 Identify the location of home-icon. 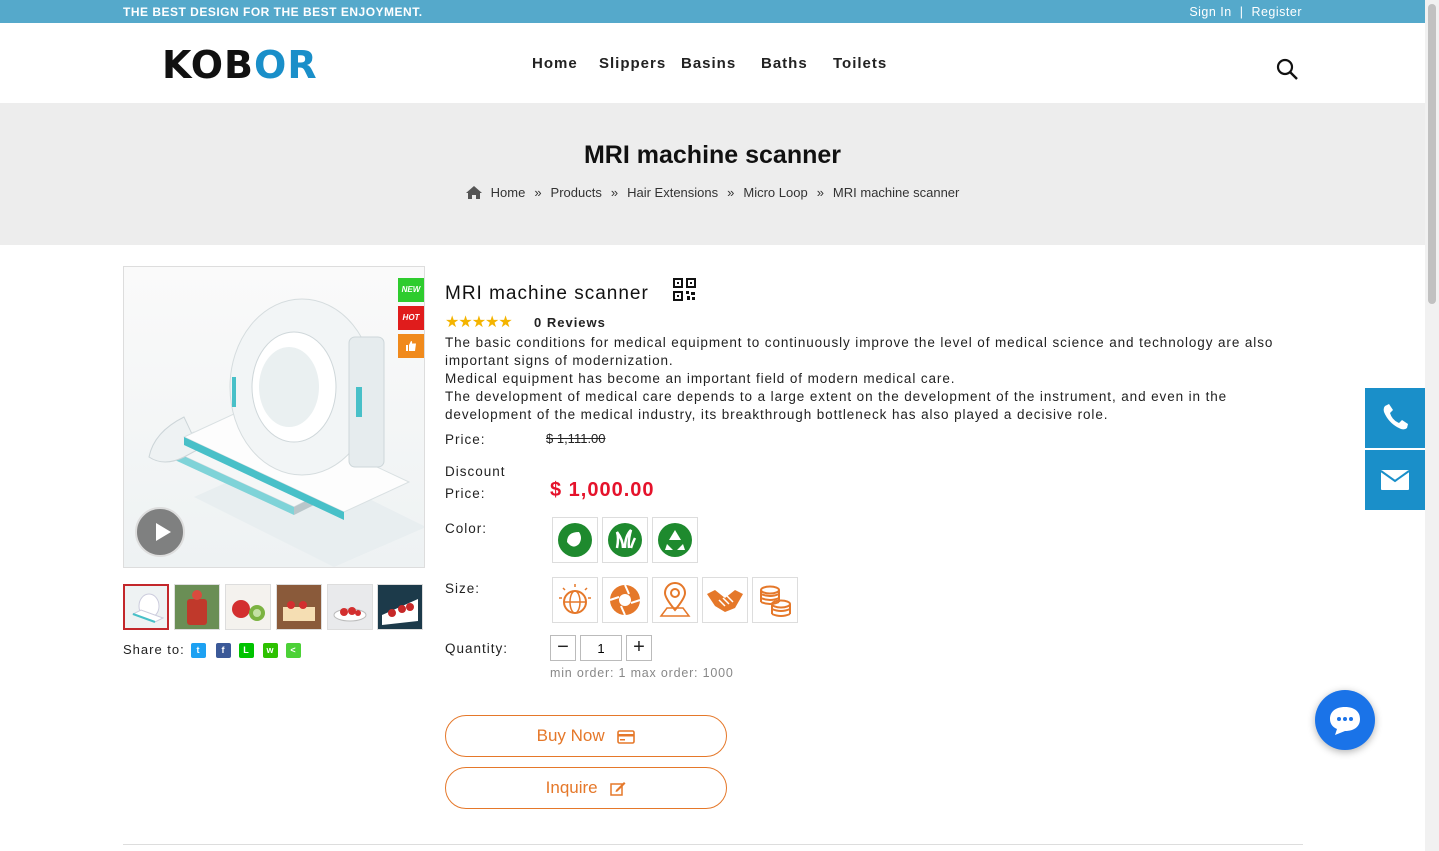
(473, 192).